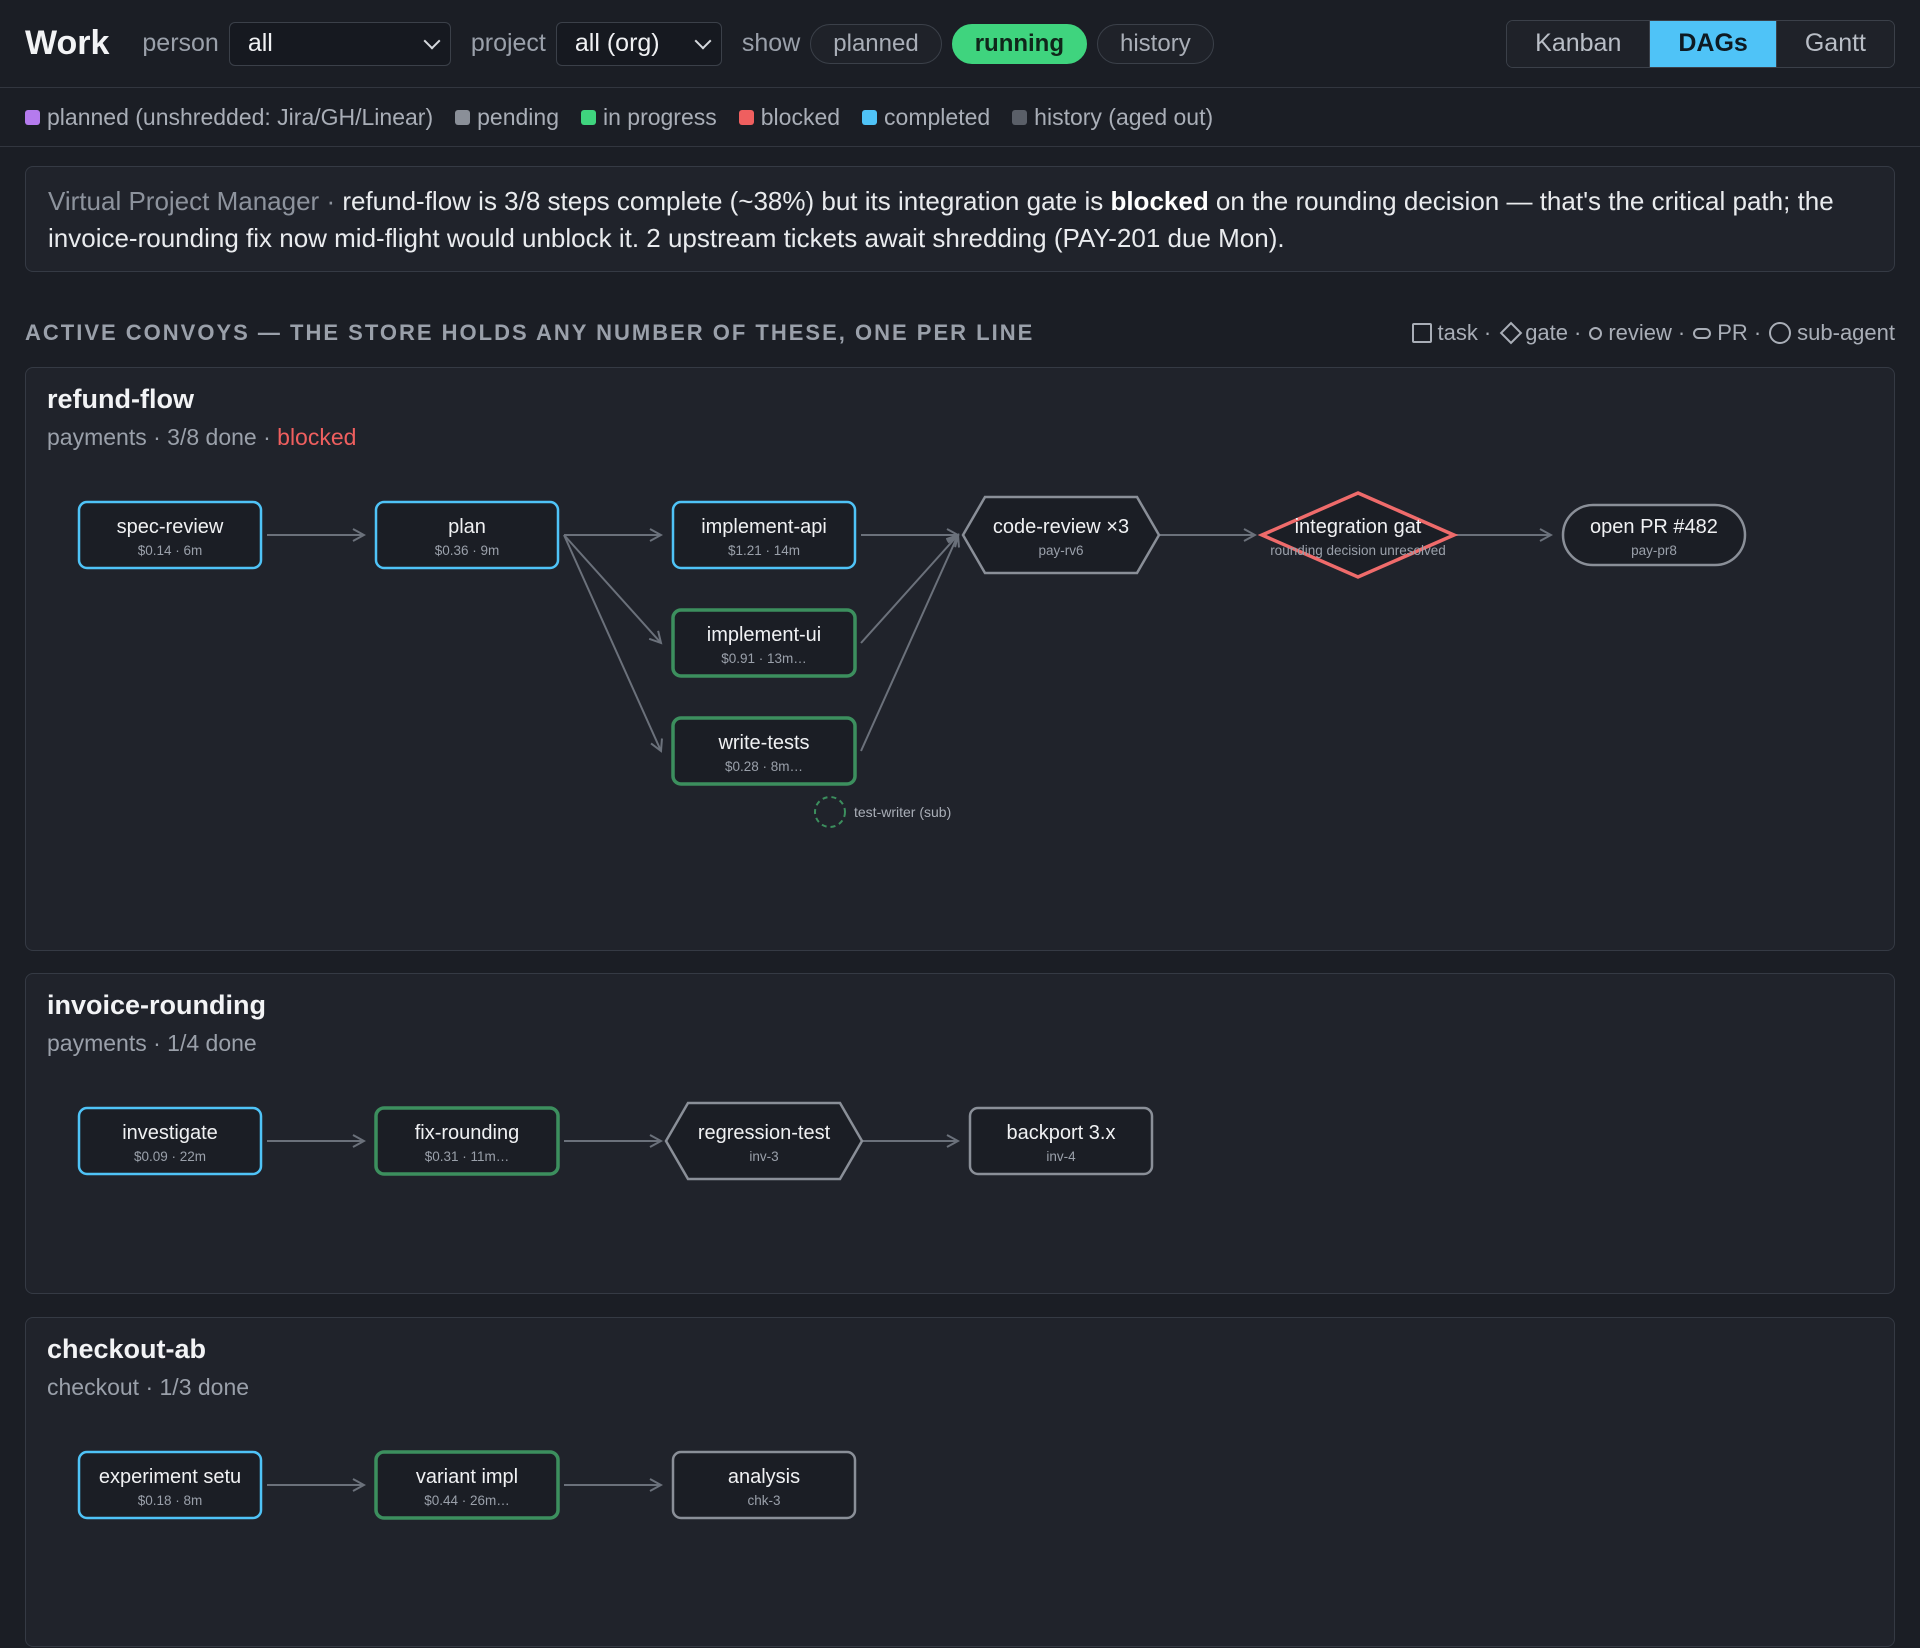  I want to click on project-select: all (org), so click(638, 43).